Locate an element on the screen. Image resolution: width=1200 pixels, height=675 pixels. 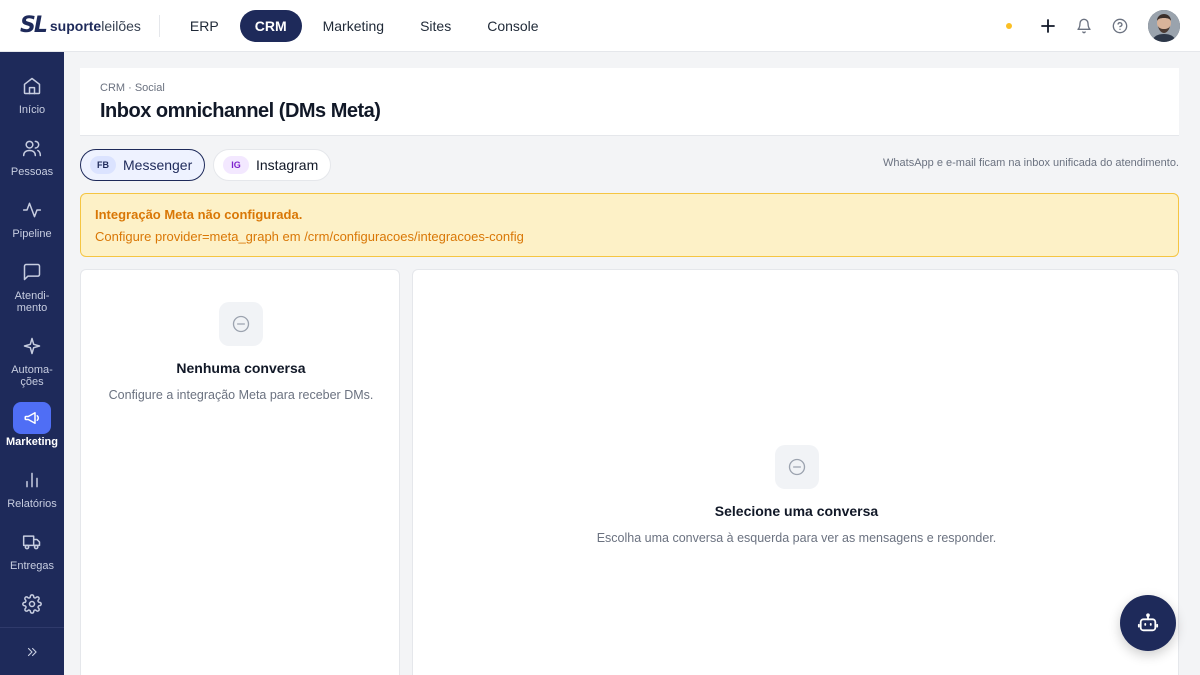
alert-title: Integração Meta não configurada. is located at coordinates (199, 214).